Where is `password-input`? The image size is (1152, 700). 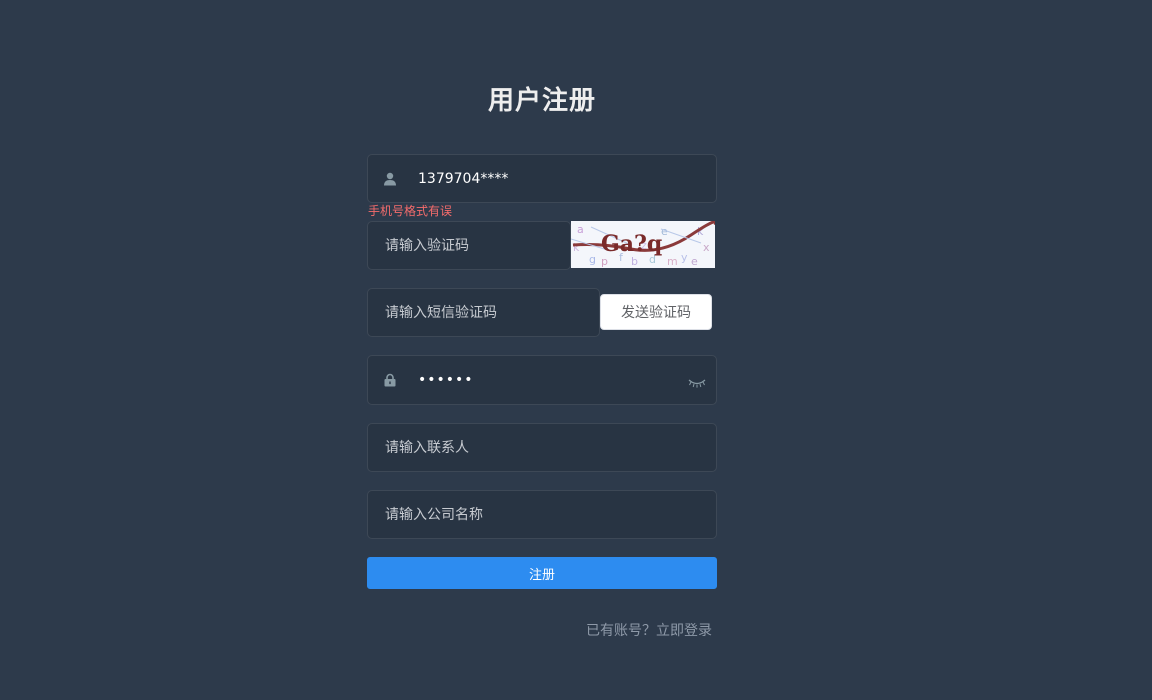
password-input is located at coordinates (546, 380).